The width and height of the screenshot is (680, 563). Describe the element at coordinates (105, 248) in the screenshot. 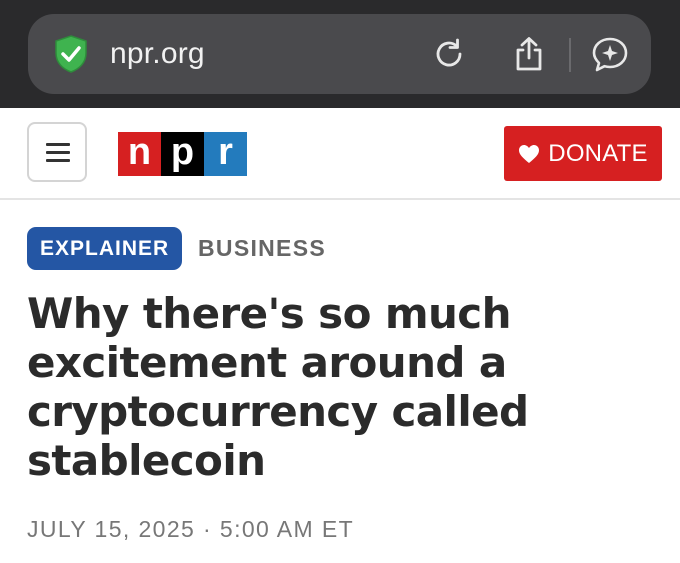

I see `explainer-tag: EXPLAINER` at that location.